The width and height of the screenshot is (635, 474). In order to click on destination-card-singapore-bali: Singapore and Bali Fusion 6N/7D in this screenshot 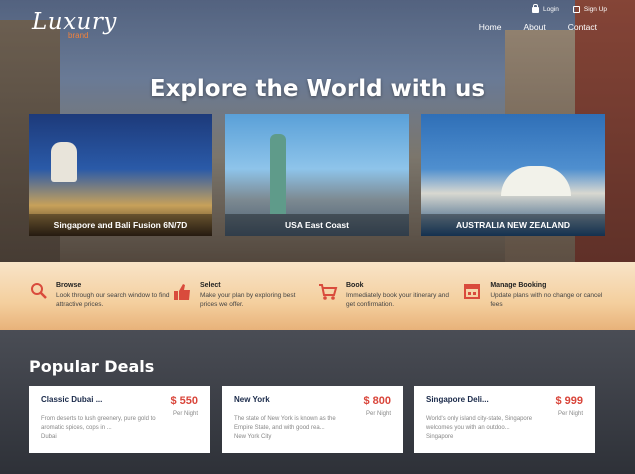, I will do `click(120, 175)`.